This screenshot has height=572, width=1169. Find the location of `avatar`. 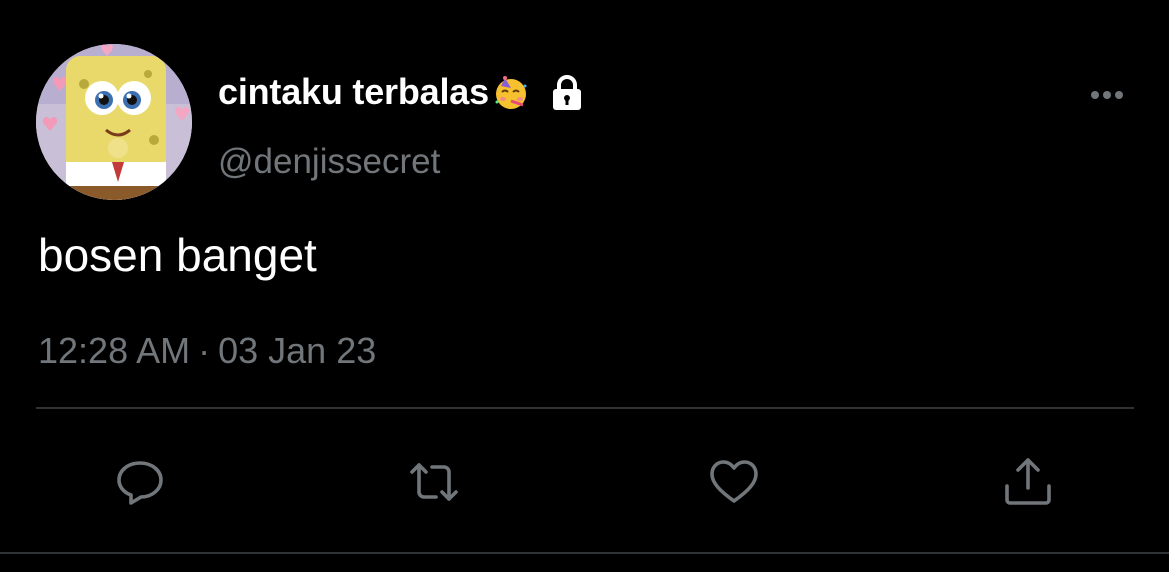

avatar is located at coordinates (114, 122).